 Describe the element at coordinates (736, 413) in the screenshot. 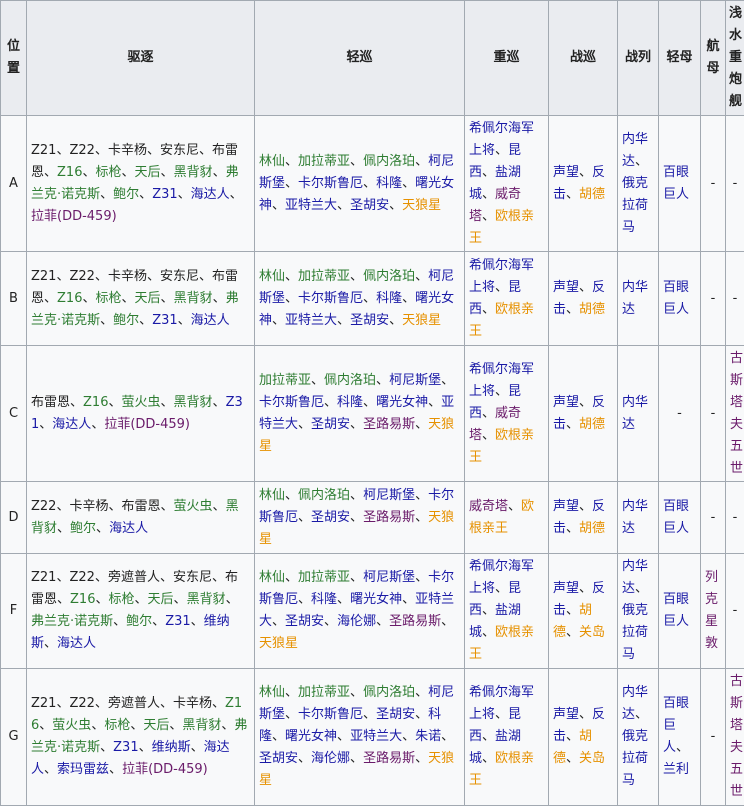

I see `ship-name: 古斯塔夫五世` at that location.